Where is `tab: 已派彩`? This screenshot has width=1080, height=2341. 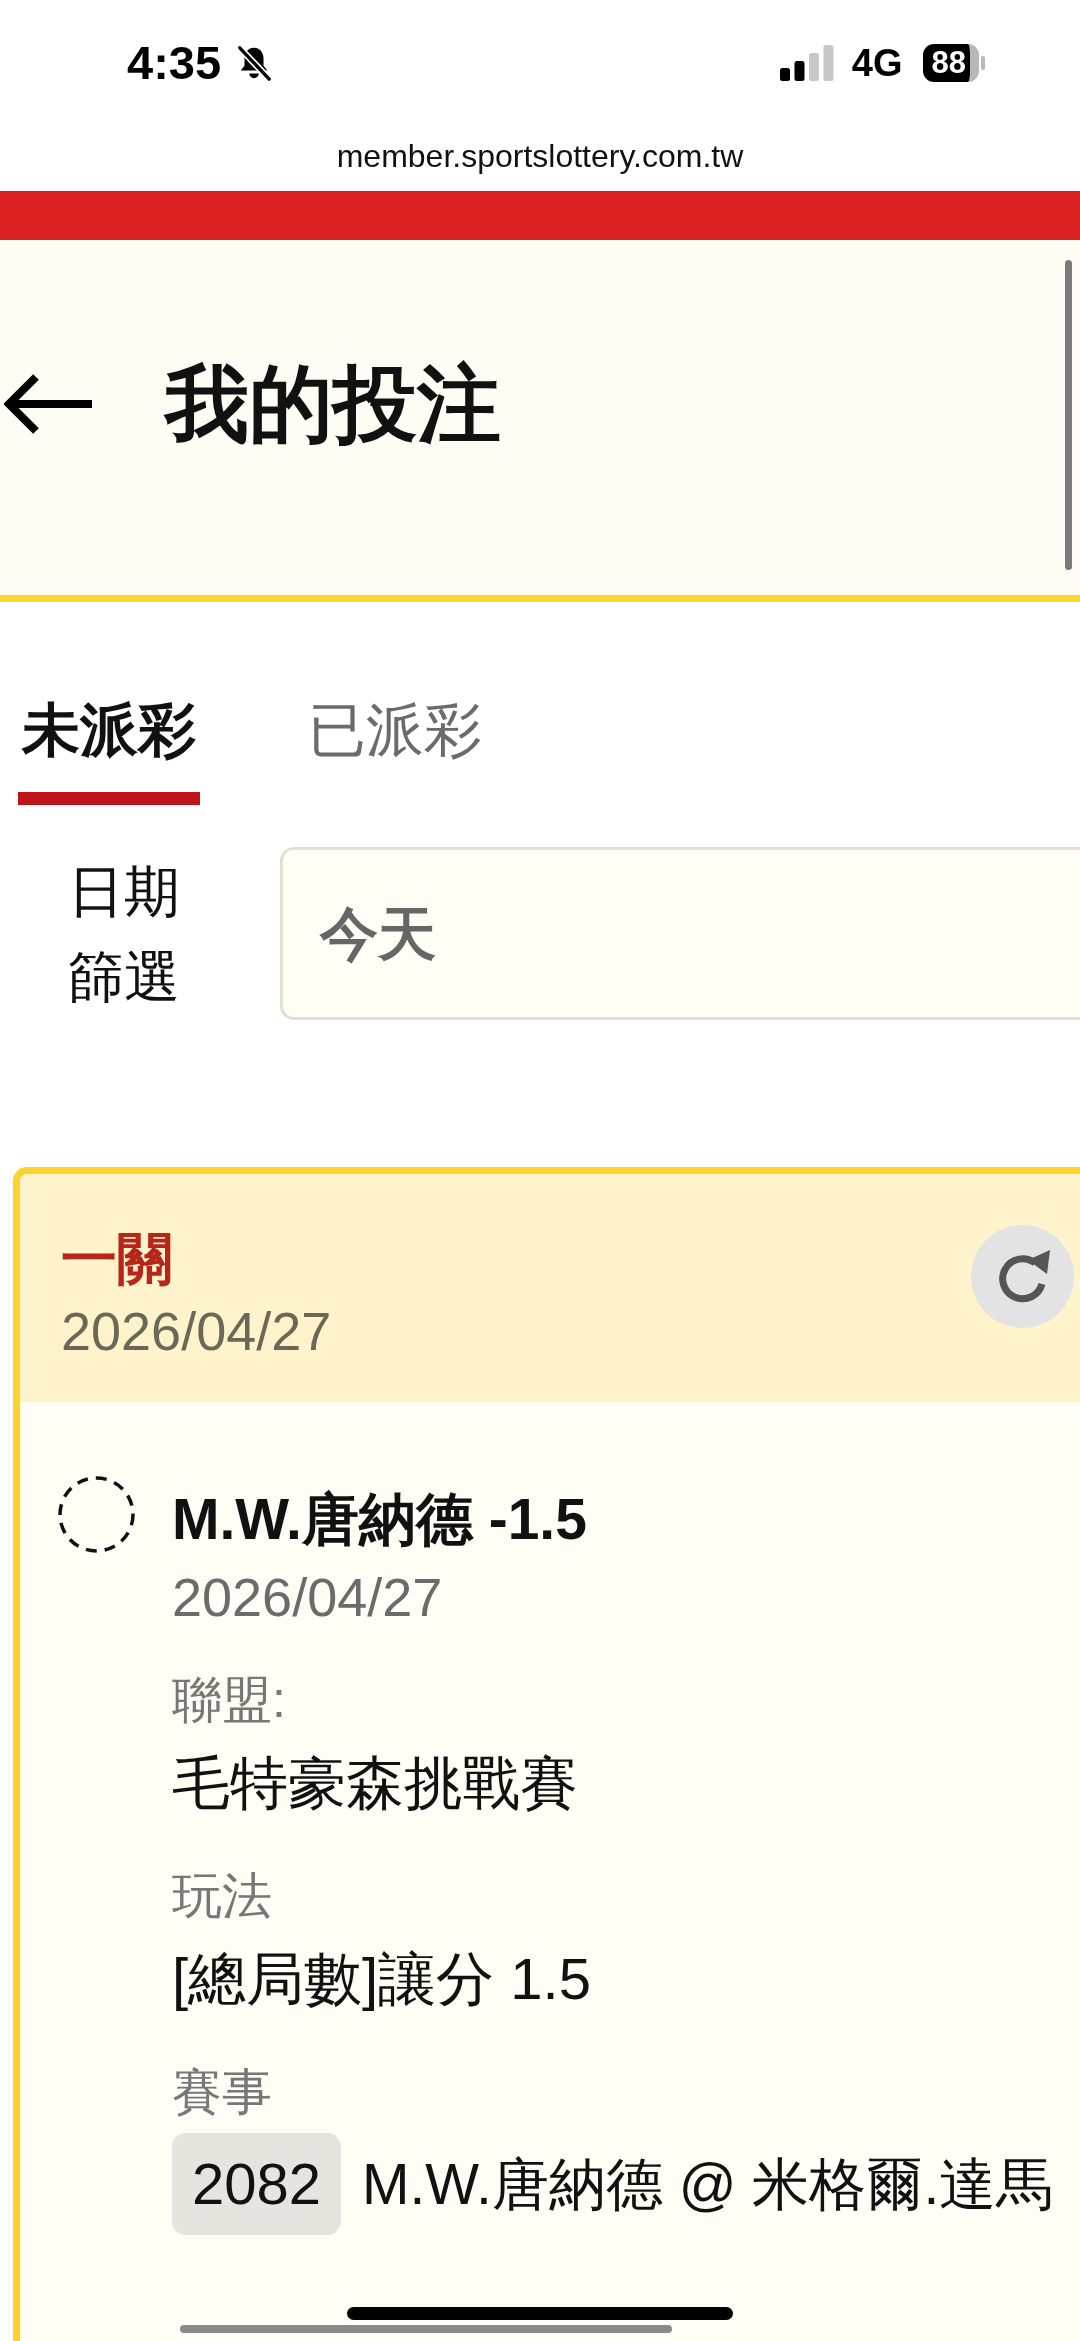 tab: 已派彩 is located at coordinates (395, 737).